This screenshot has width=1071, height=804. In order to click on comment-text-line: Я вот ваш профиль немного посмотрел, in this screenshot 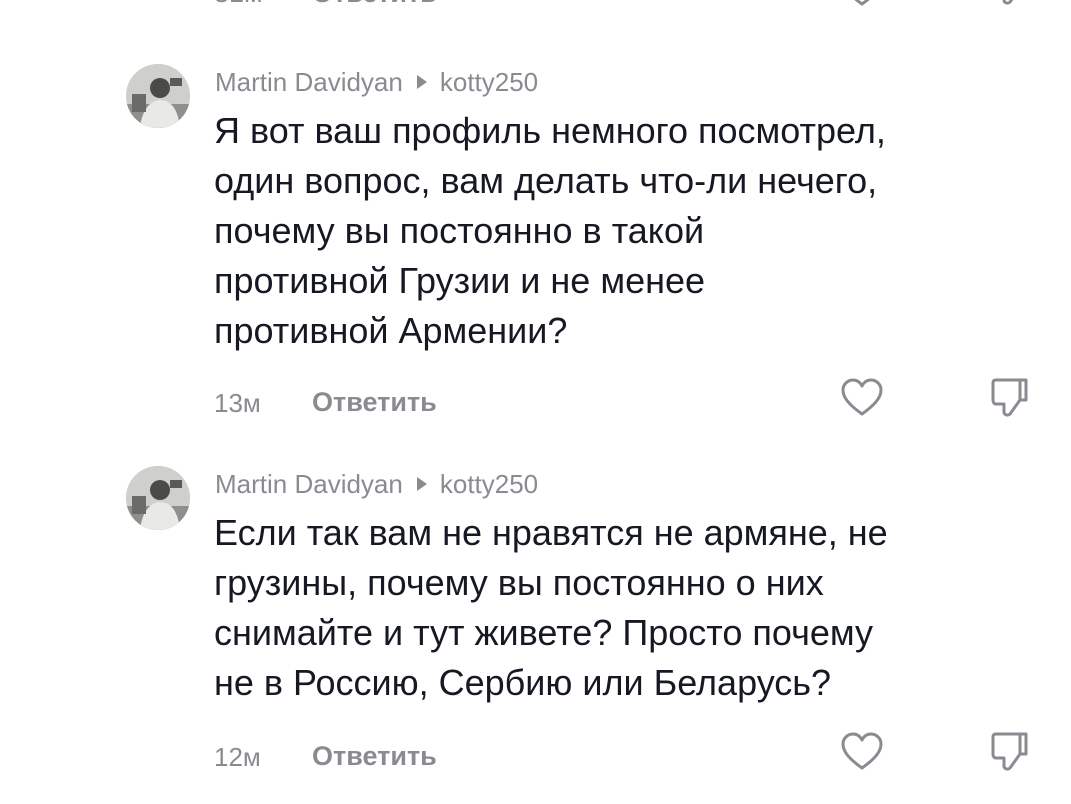, I will do `click(550, 130)`.